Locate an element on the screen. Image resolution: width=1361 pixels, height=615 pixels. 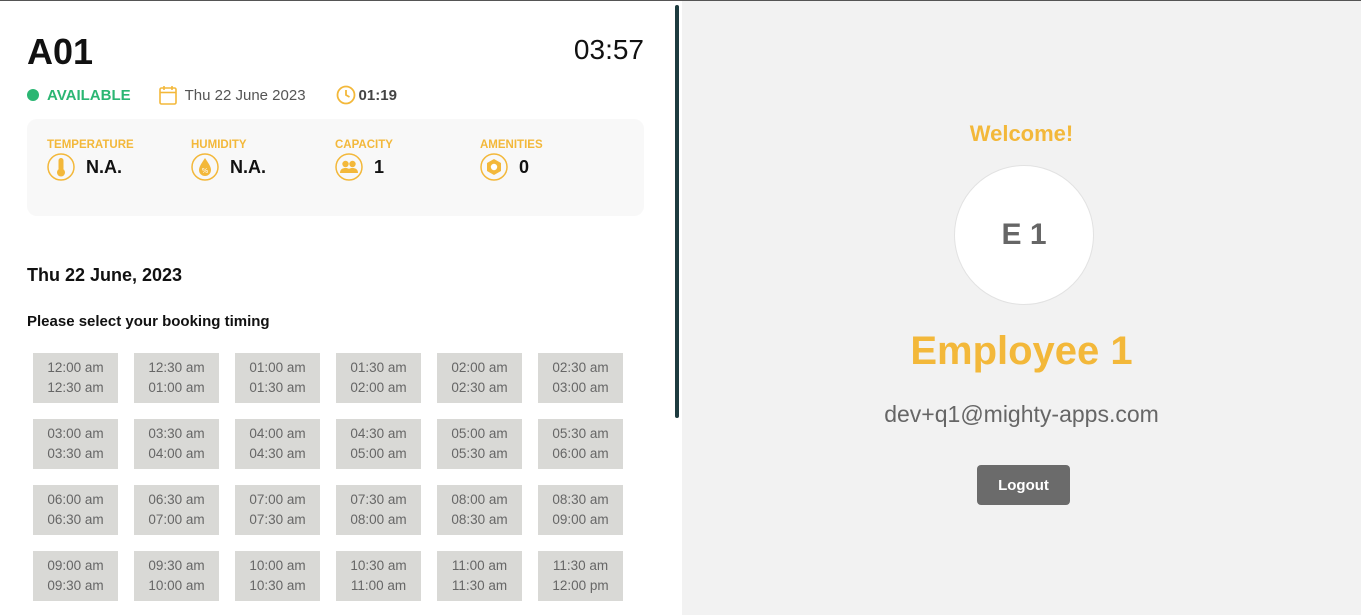
time-slot-button: 11:30 am 12:00 pm is located at coordinates (580, 576).